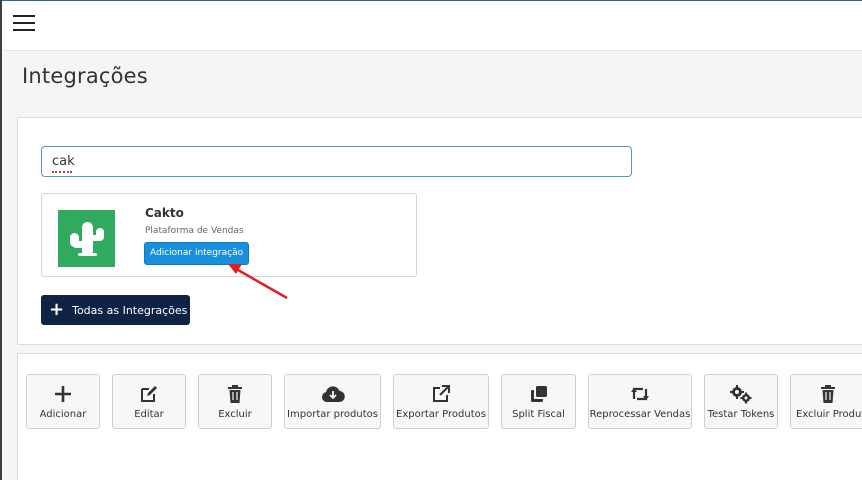 The width and height of the screenshot is (862, 480). What do you see at coordinates (640, 414) in the screenshot?
I see `reprocess-sales-label: Reprocessar Vendas` at bounding box center [640, 414].